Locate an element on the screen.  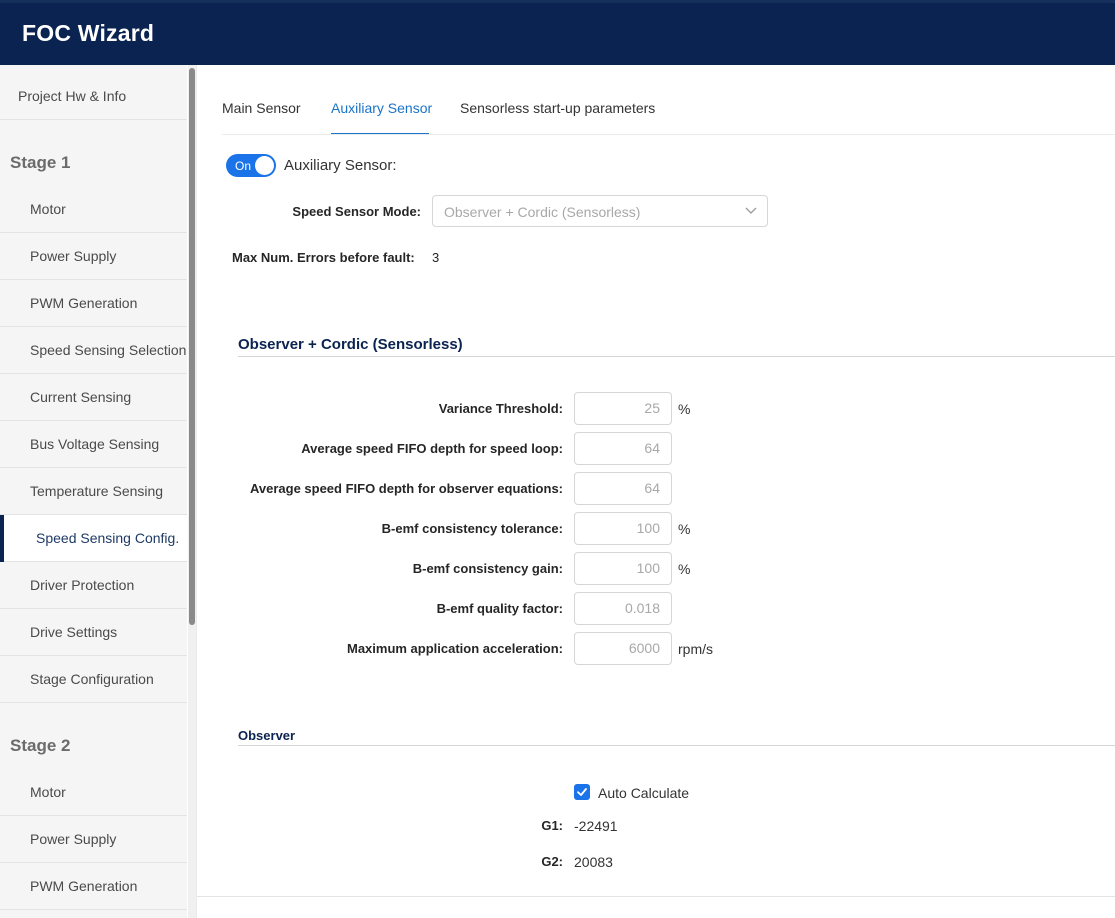
auto-calculate-label: Auto Calculate is located at coordinates (644, 793).